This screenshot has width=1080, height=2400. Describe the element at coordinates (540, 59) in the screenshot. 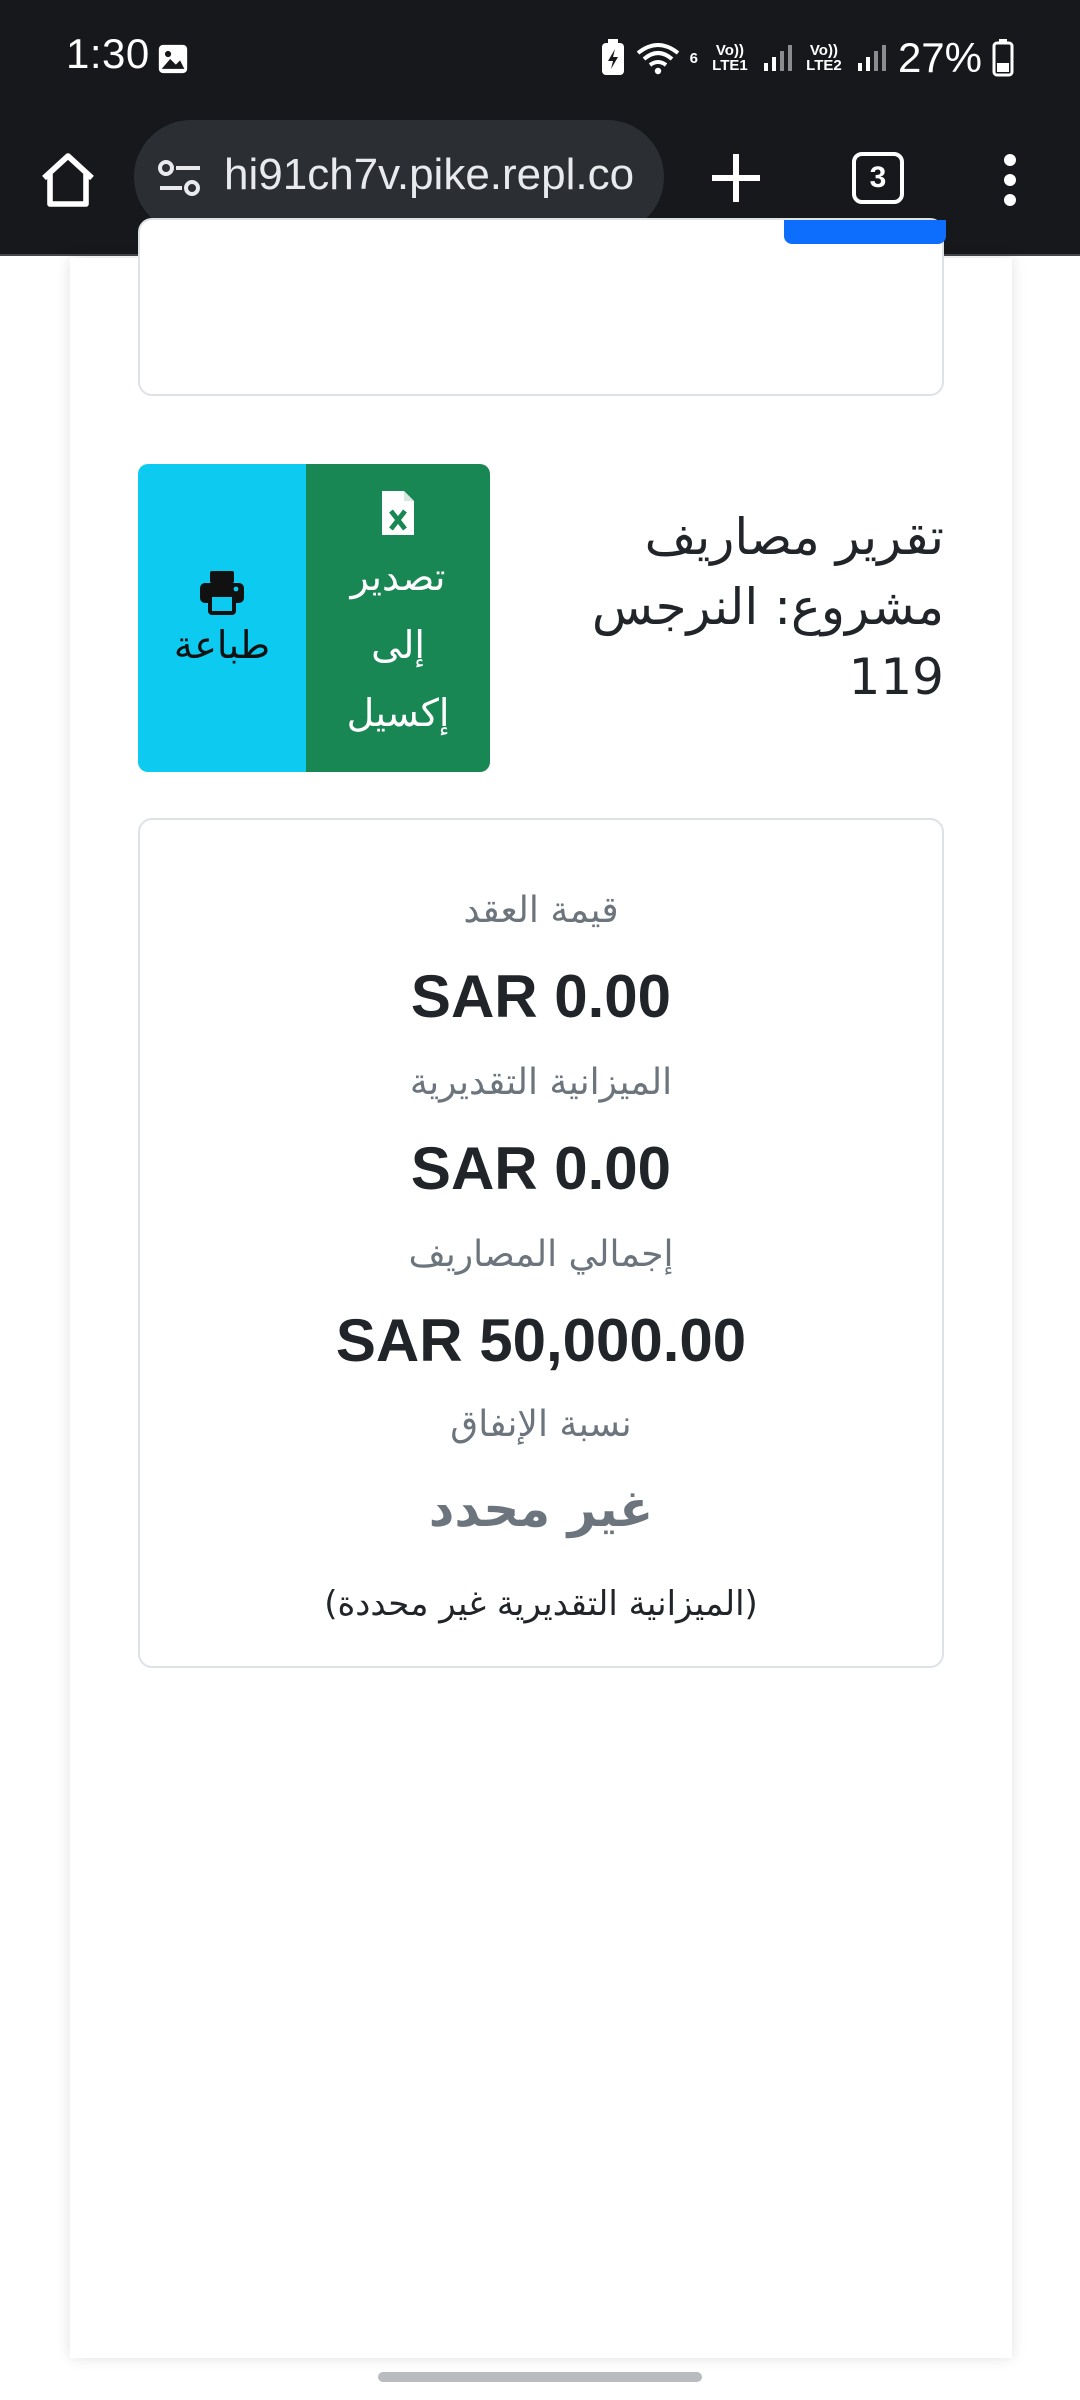

I see `status-bar: 1:30 6 Vo)) LTE1 Vo)) LTE2 27%` at that location.